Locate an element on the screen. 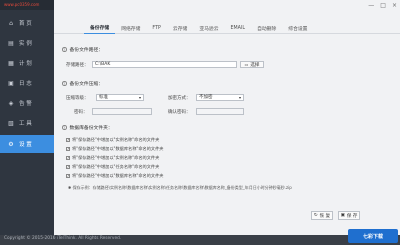 The image size is (400, 245). window-controls: — □ × is located at coordinates (382, 5).